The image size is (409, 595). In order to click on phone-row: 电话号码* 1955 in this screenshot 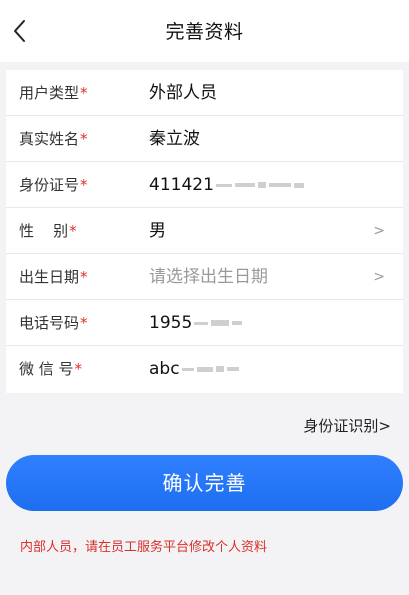, I will do `click(204, 323)`.